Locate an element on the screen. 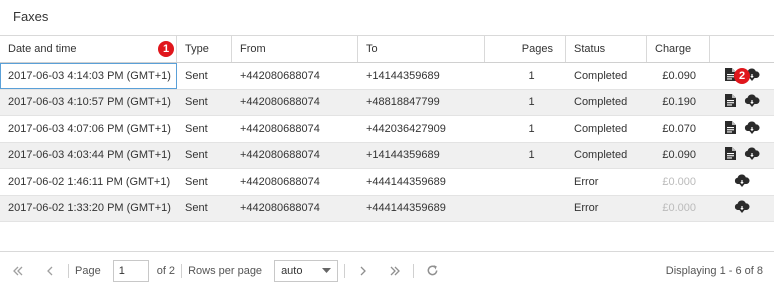 The height and width of the screenshot is (289, 774). chevron-down-icon is located at coordinates (327, 270).